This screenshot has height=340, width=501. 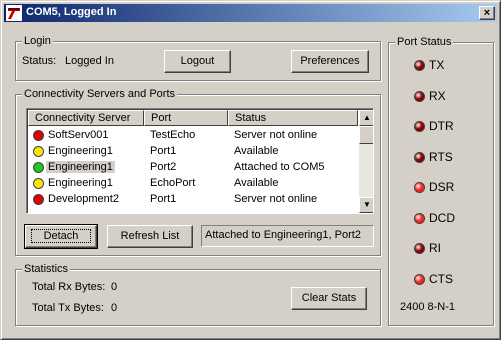 What do you see at coordinates (14, 13) in the screenshot?
I see `app-logo-icon` at bounding box center [14, 13].